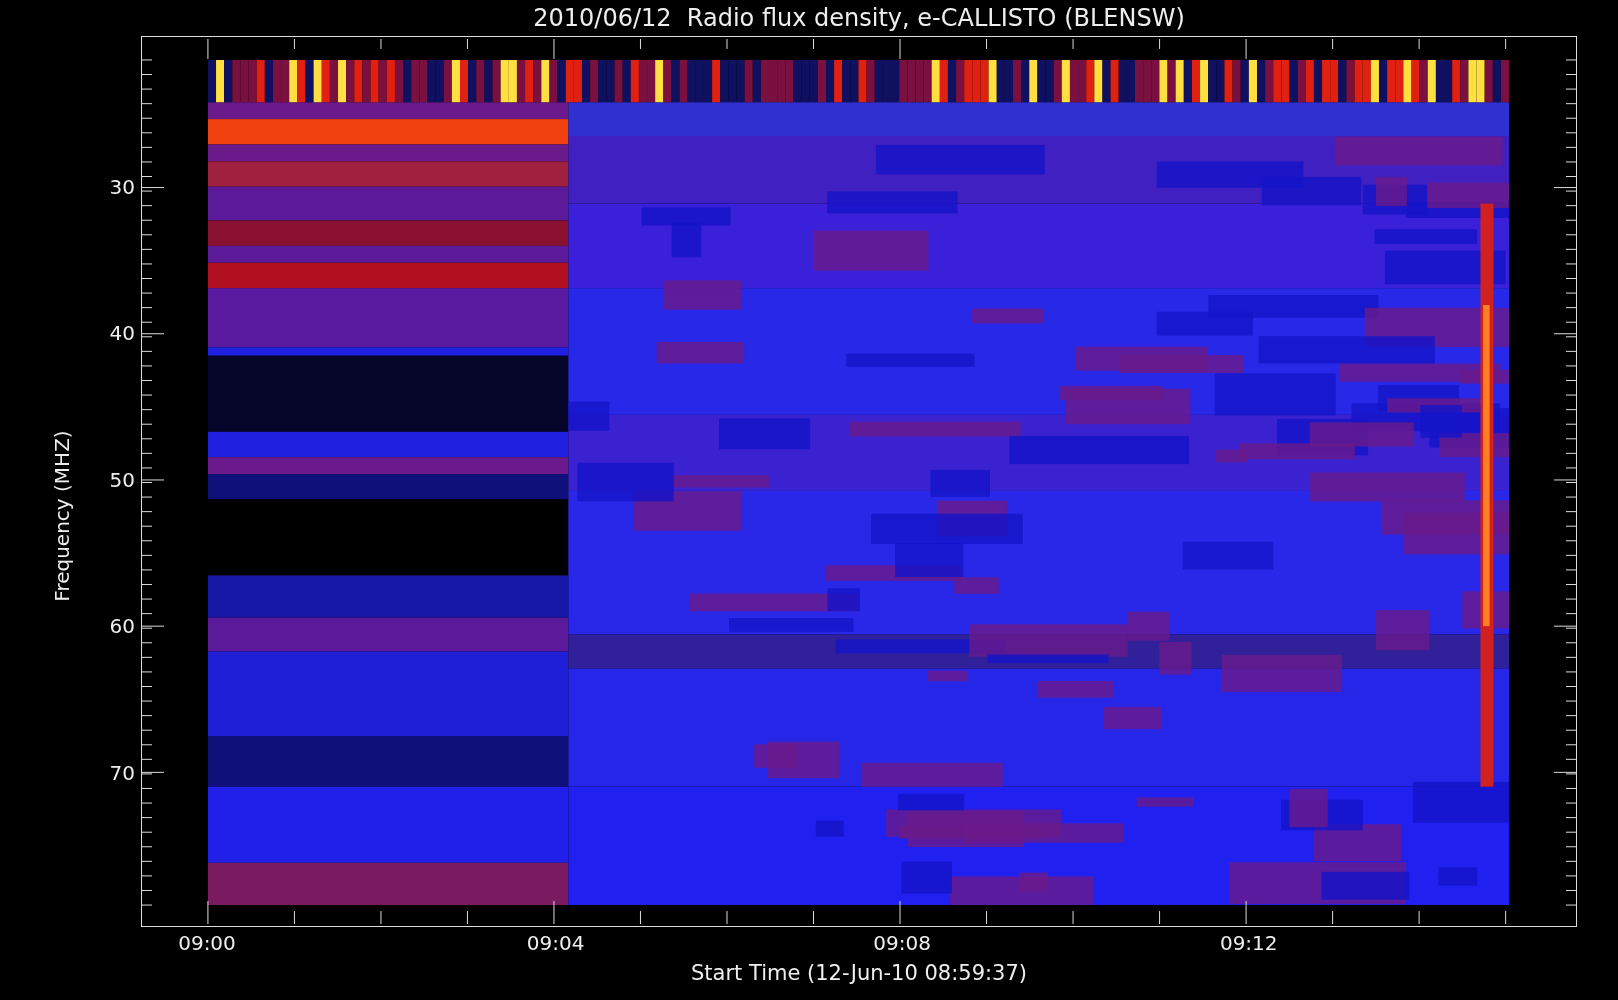 This screenshot has width=1618, height=1000. I want to click on y-tick-label: 50, so click(122, 479).